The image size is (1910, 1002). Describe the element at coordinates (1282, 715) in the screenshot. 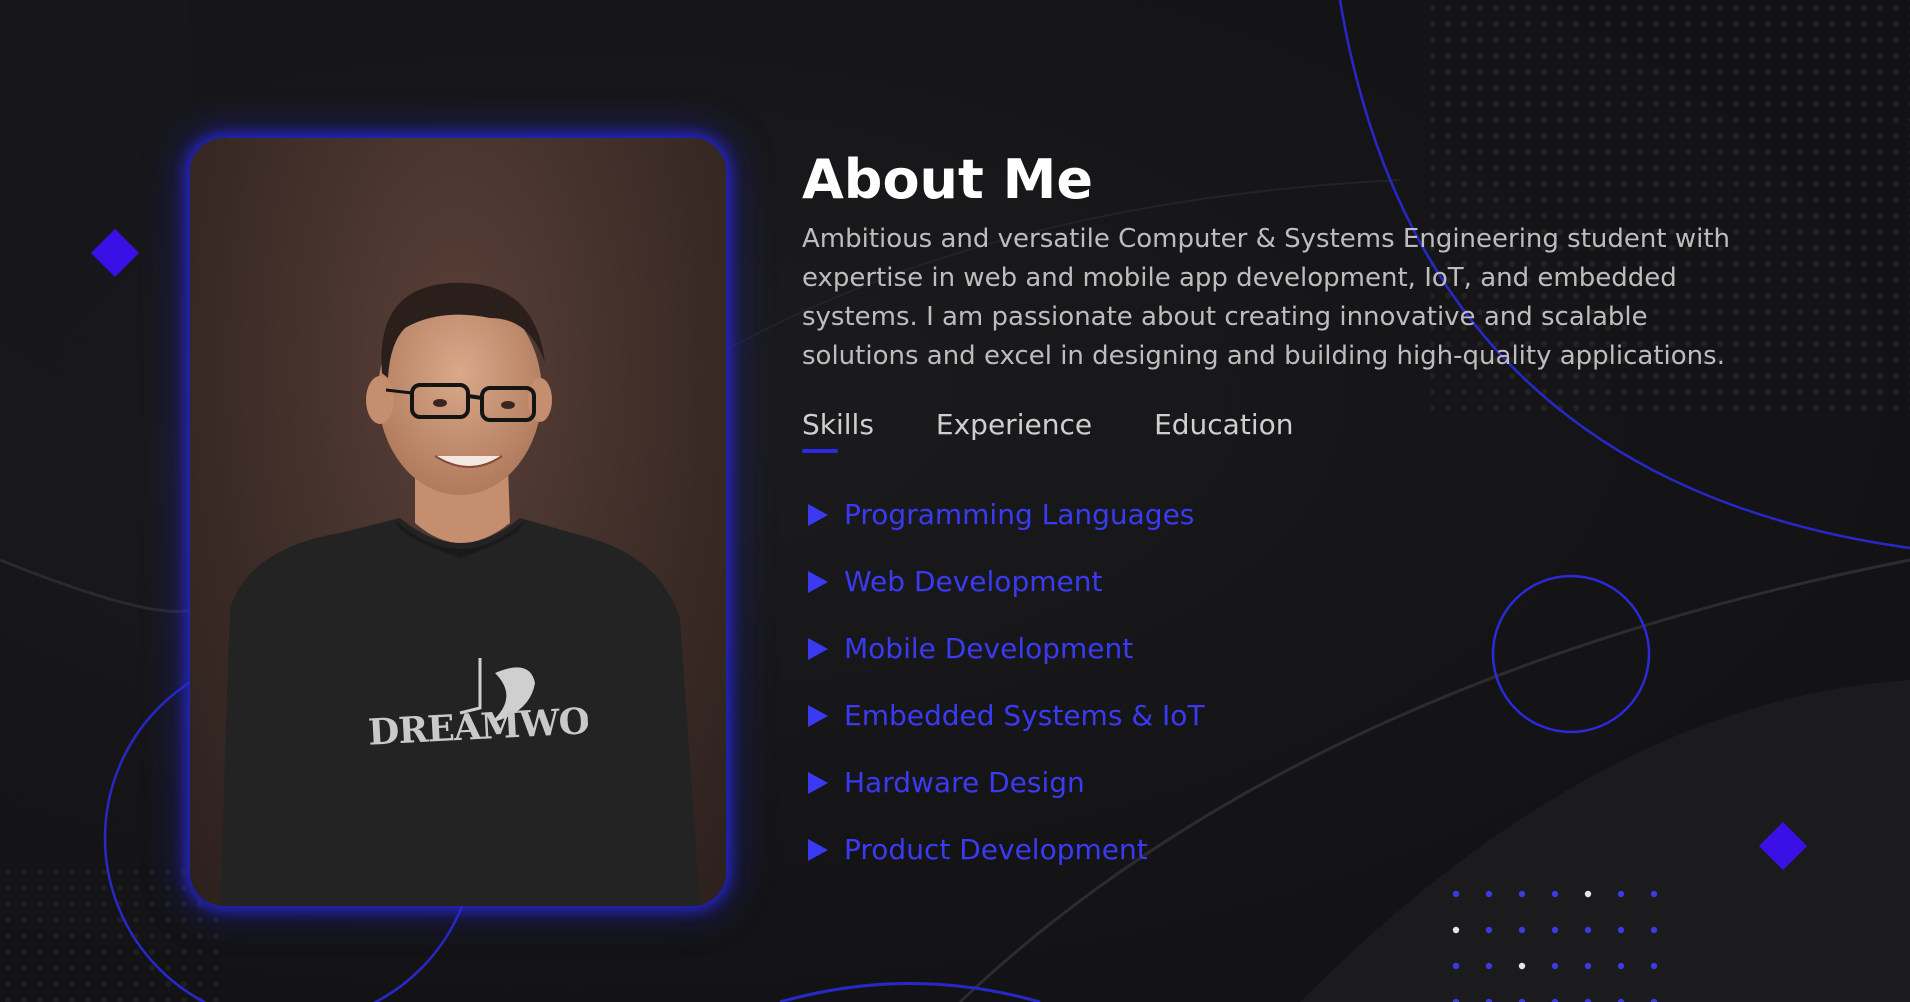

I see `skill-item-embedded-systems-iot: Embedded Systems & IoT` at that location.